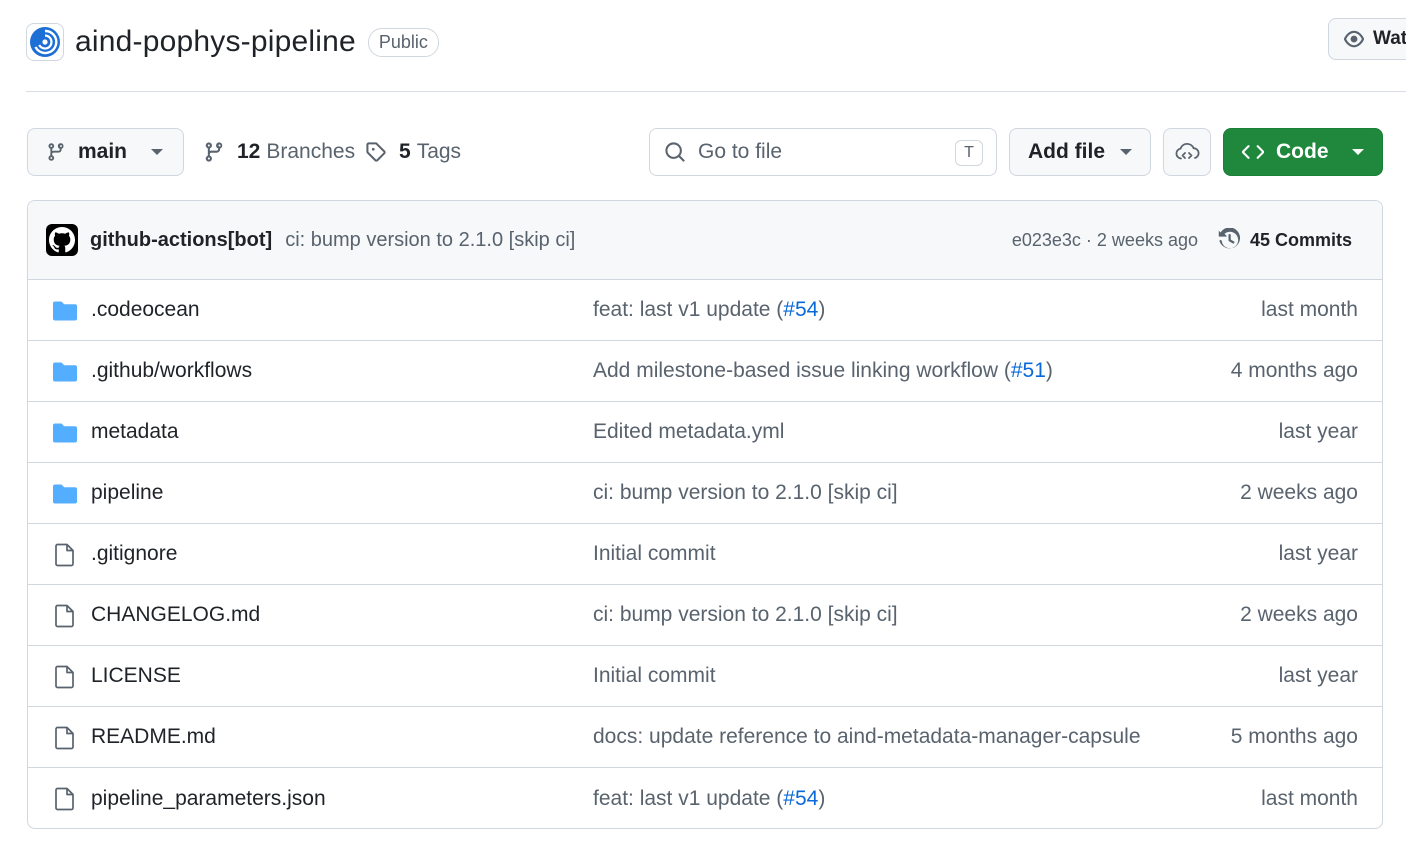 The height and width of the screenshot is (851, 1406). I want to click on commit-message-text: Edited metadata.yml, so click(688, 431).